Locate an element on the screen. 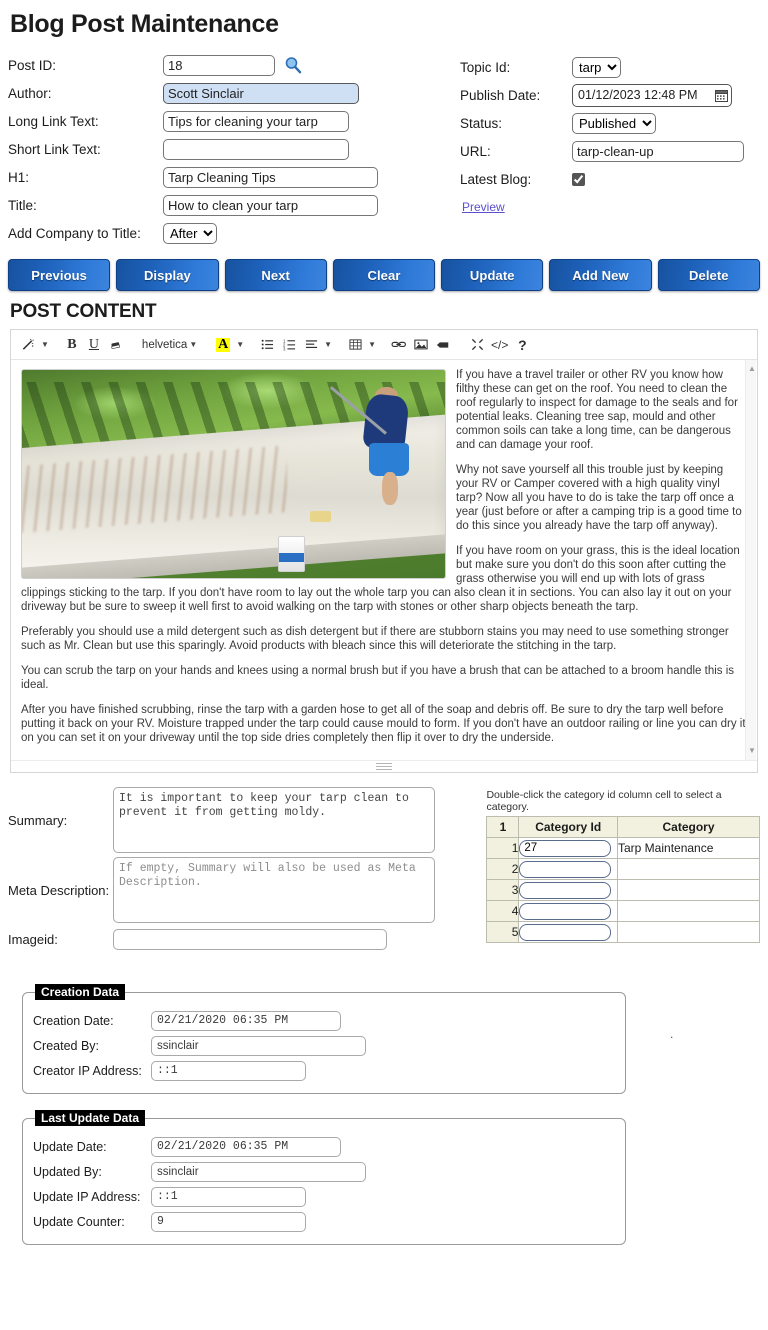  editor-resize-grip is located at coordinates (384, 766).